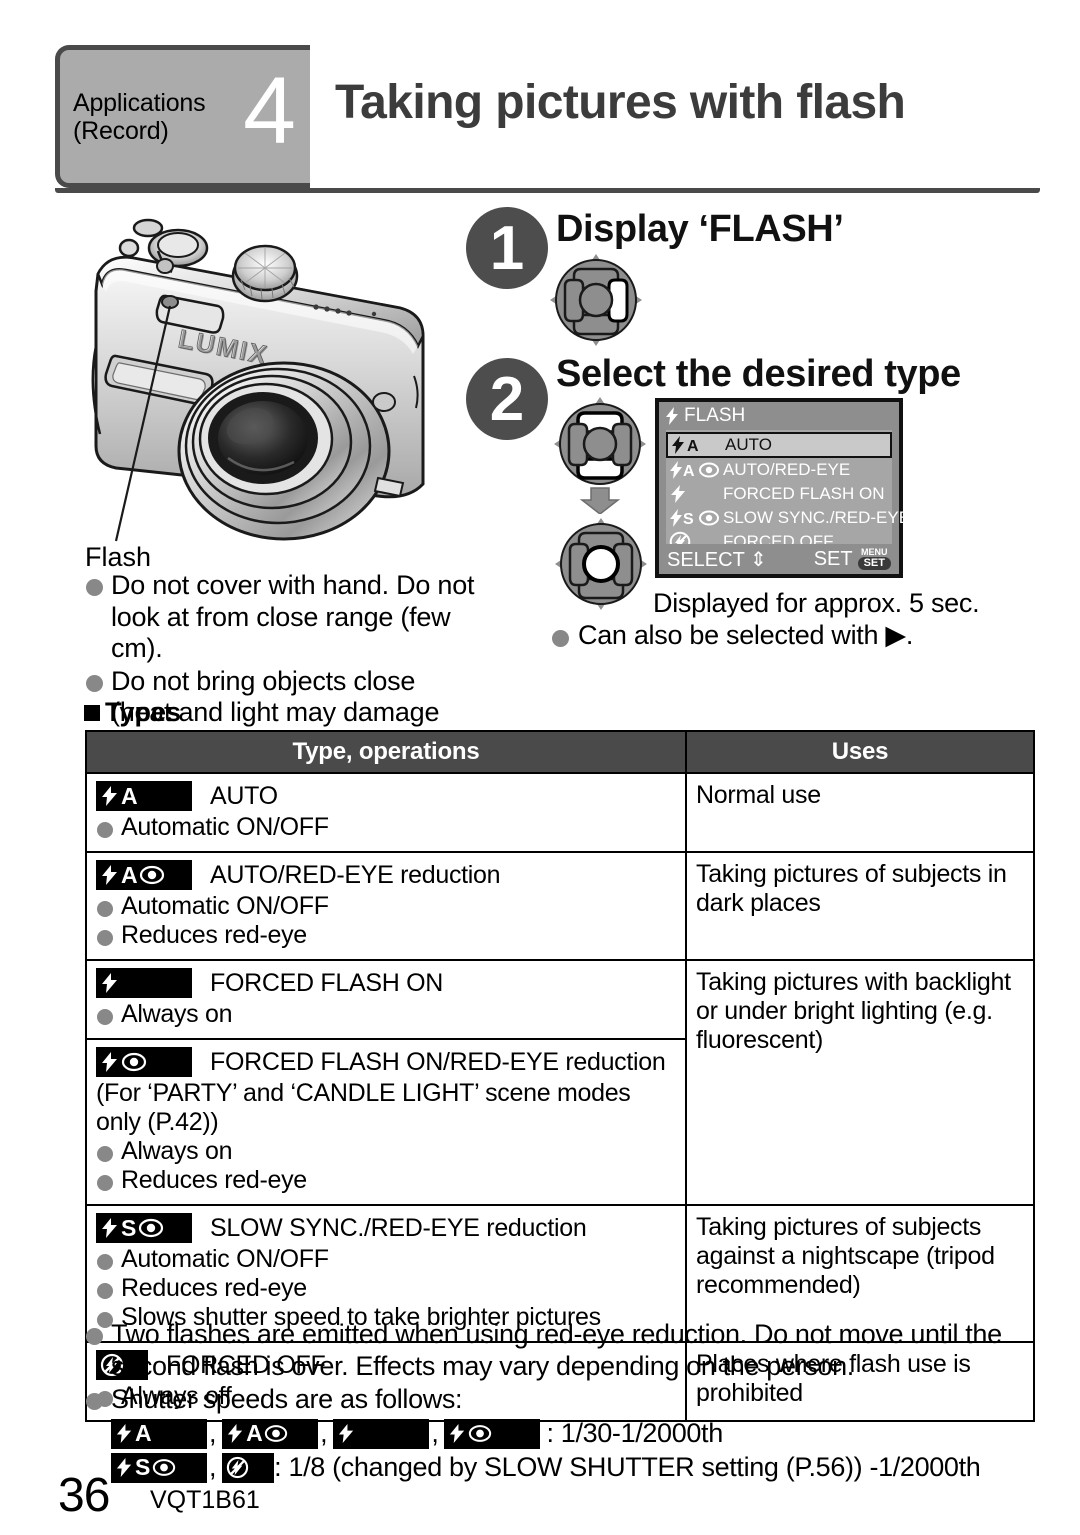 This screenshot has height=1535, width=1080. Describe the element at coordinates (507, 399) in the screenshot. I see `step-2-badge: 2` at that location.